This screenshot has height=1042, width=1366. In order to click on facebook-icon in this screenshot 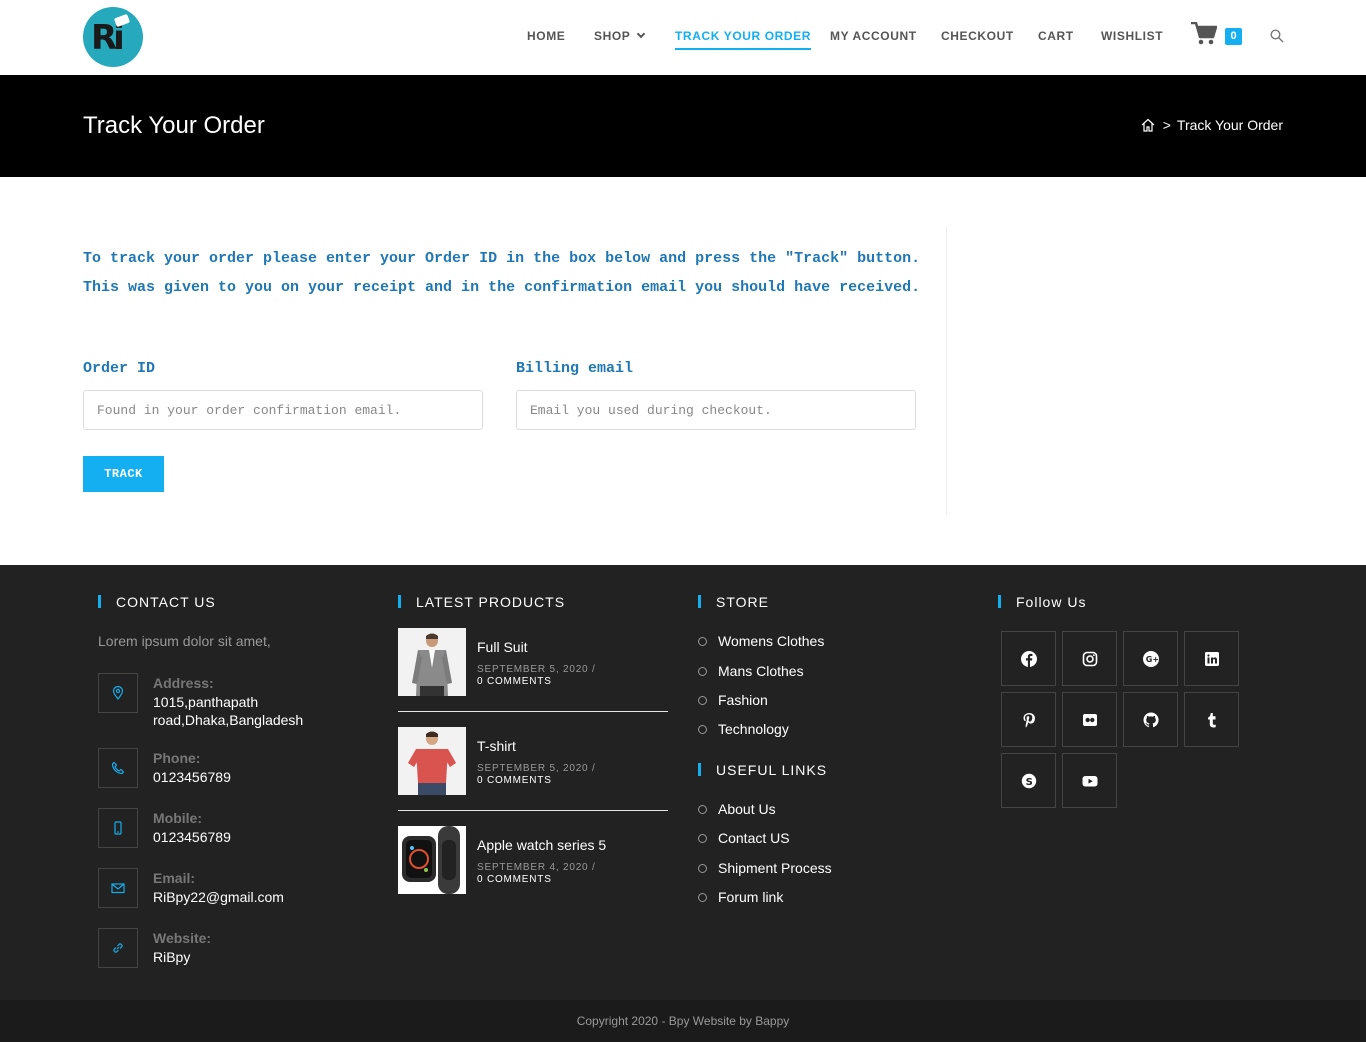, I will do `click(1029, 659)`.